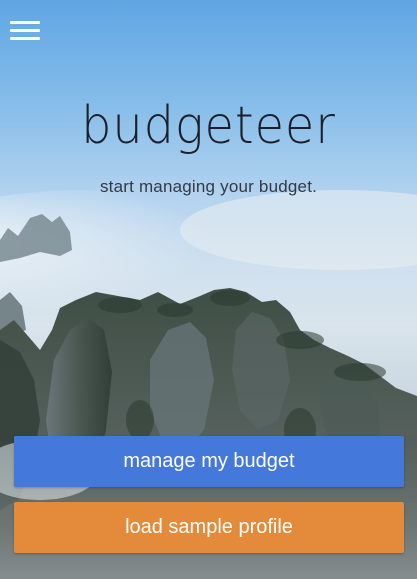 The image size is (417, 579). I want to click on app-tagline: start managing your budget., so click(208, 186).